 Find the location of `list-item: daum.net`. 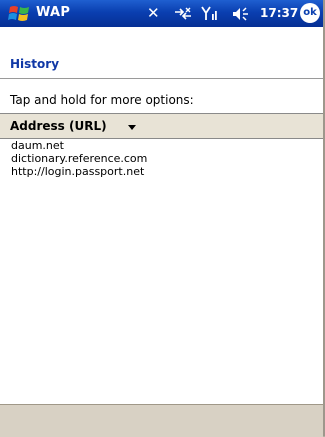

list-item: daum.net is located at coordinates (37, 146).